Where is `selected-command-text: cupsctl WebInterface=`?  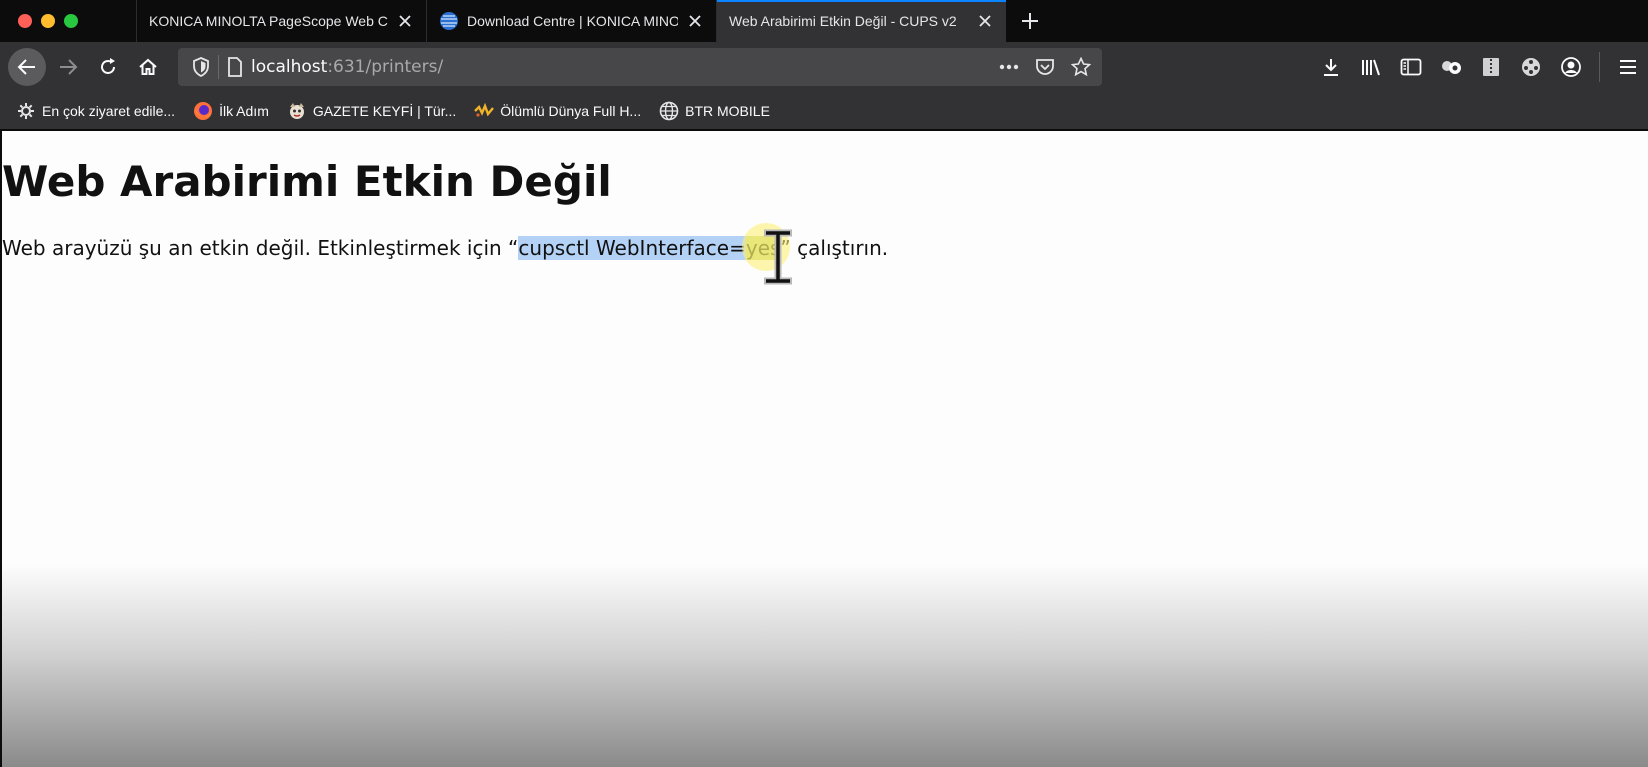 selected-command-text: cupsctl WebInterface= is located at coordinates (632, 248).